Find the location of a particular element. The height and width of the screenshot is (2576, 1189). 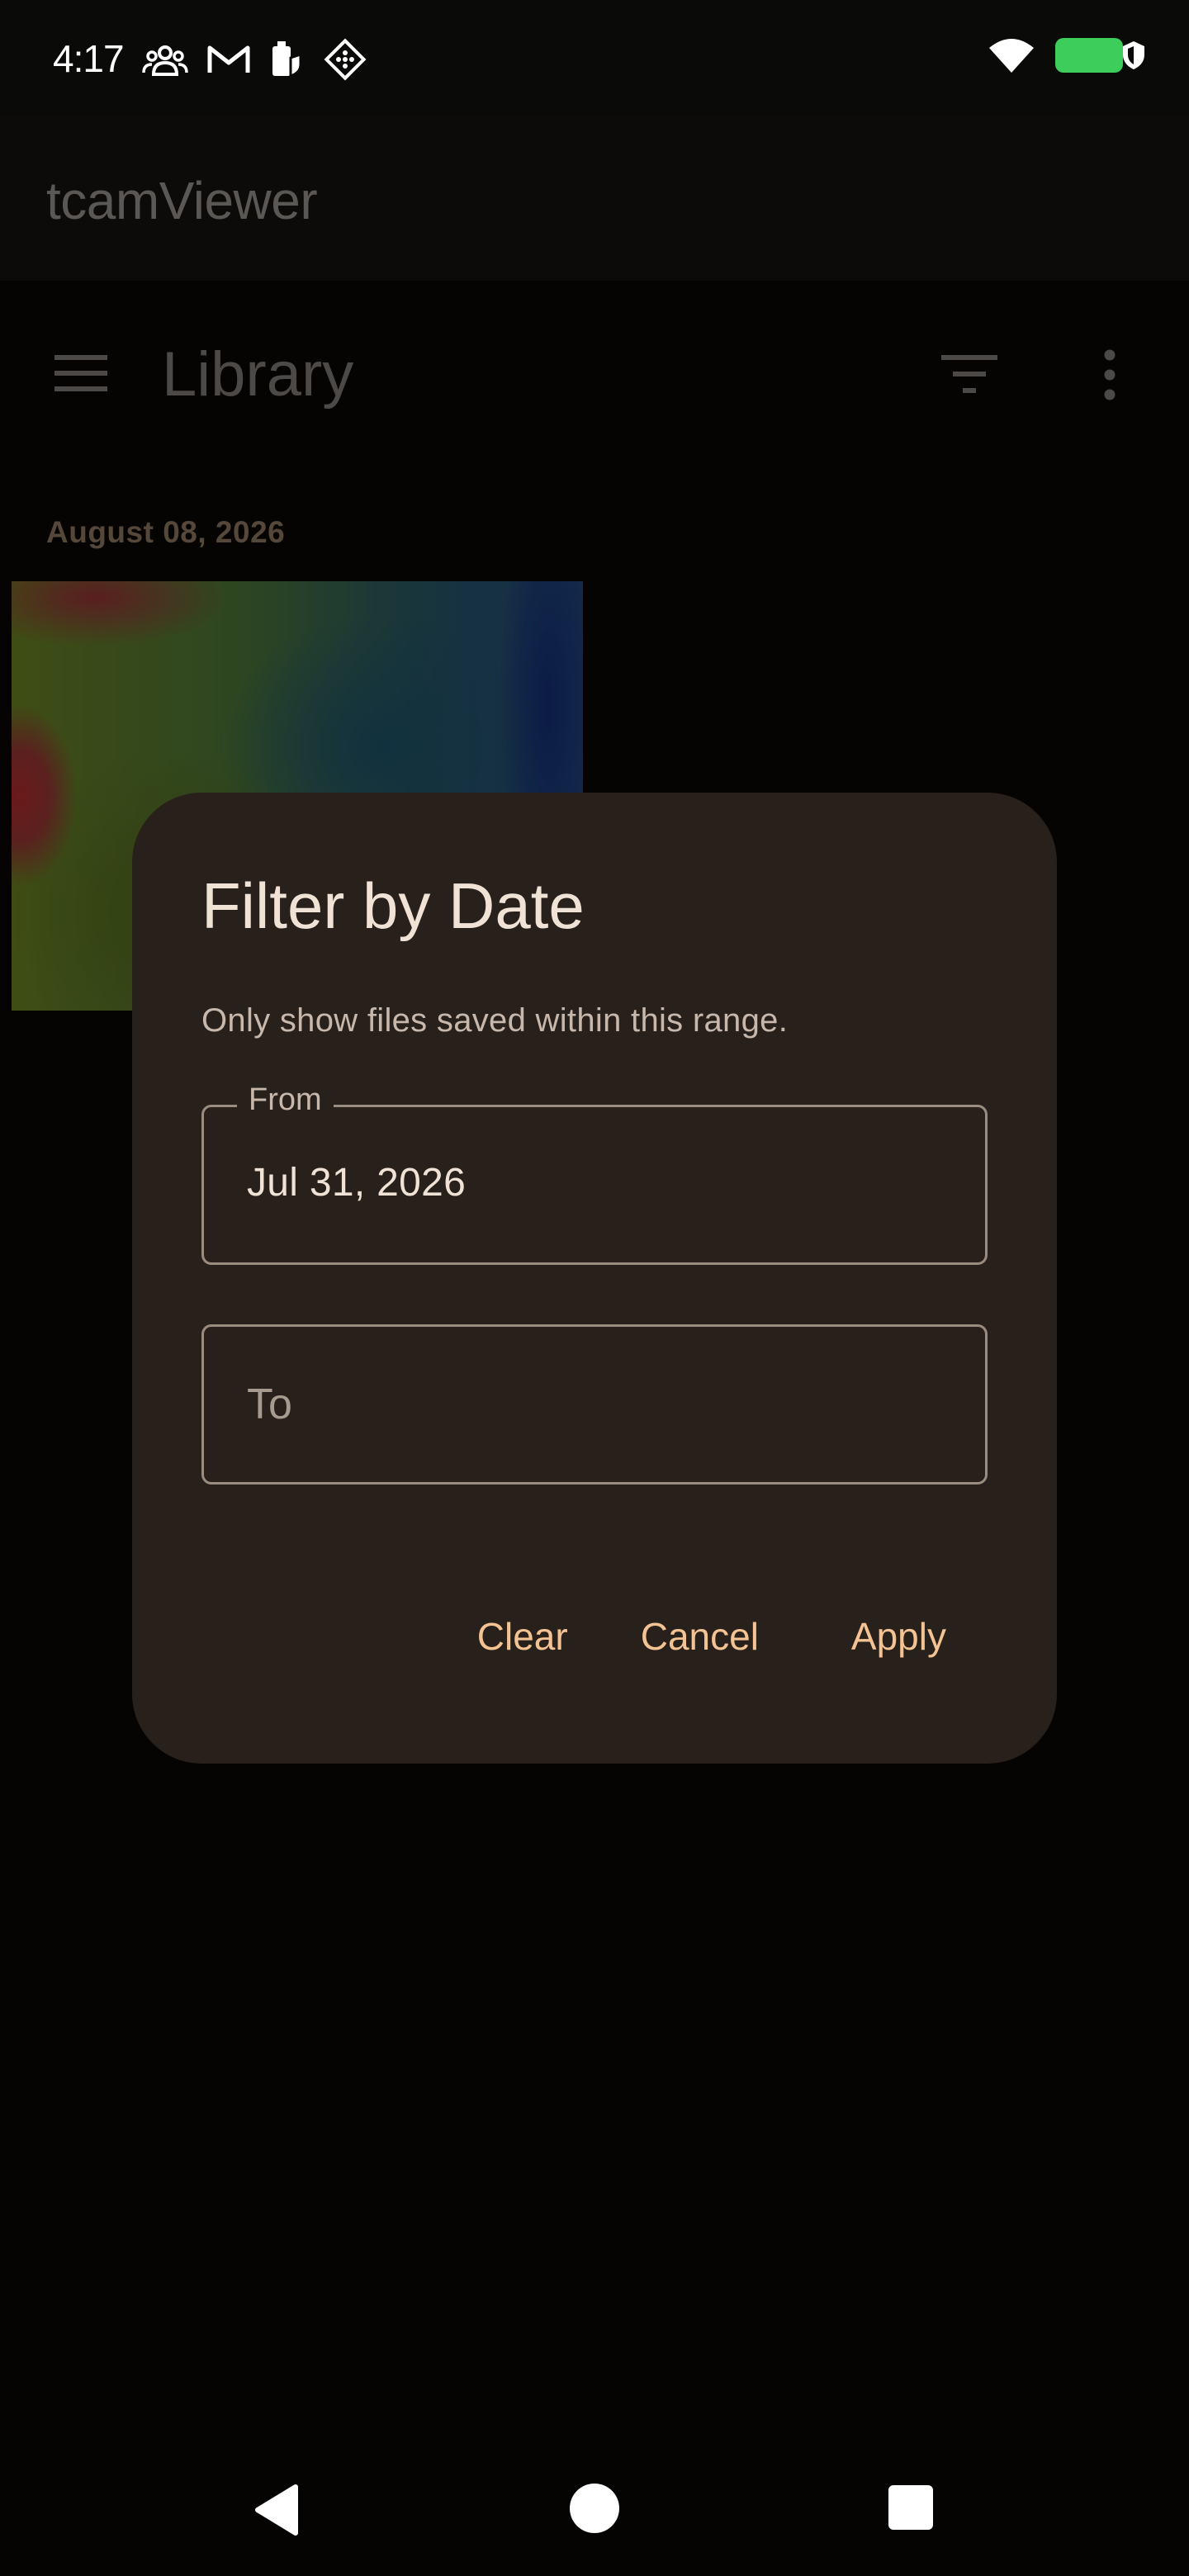

from-field-value: Jul 31, 2026 is located at coordinates (357, 1183).